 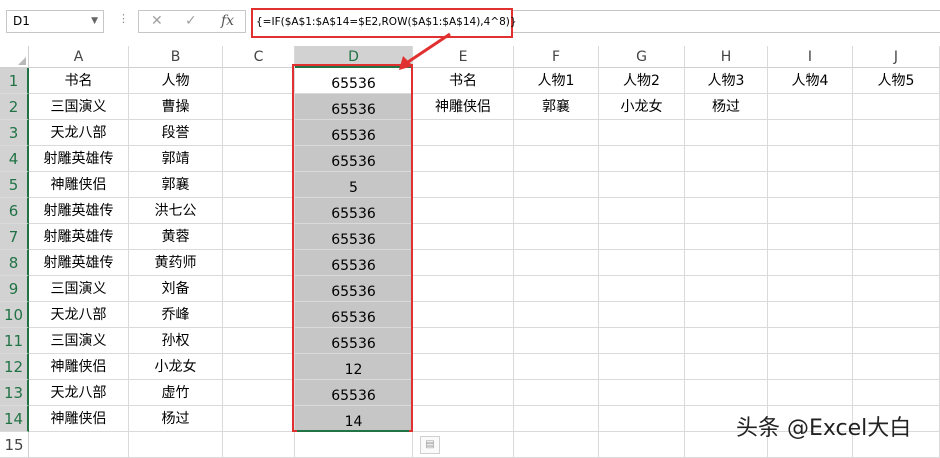 What do you see at coordinates (642, 341) in the screenshot?
I see `cell-g11` at bounding box center [642, 341].